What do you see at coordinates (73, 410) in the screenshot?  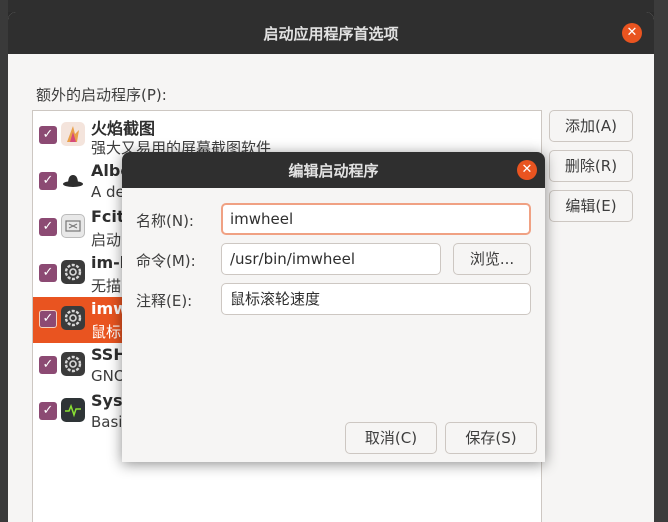 I see `system-monitor-icon` at bounding box center [73, 410].